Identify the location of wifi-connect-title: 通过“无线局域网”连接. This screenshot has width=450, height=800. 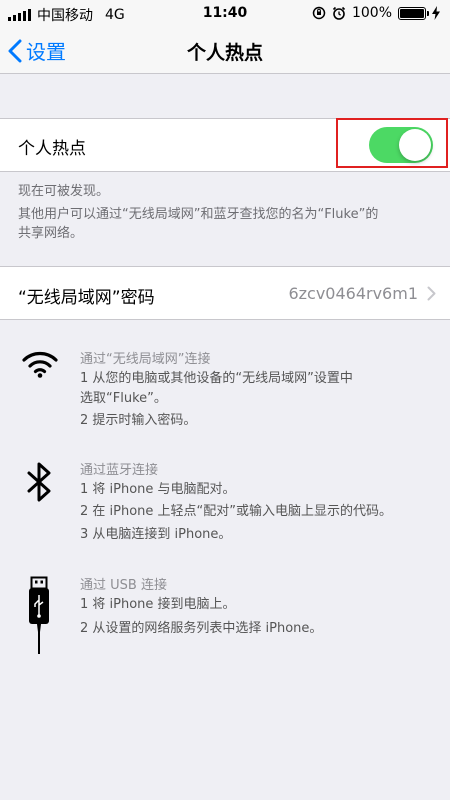
(145, 359).